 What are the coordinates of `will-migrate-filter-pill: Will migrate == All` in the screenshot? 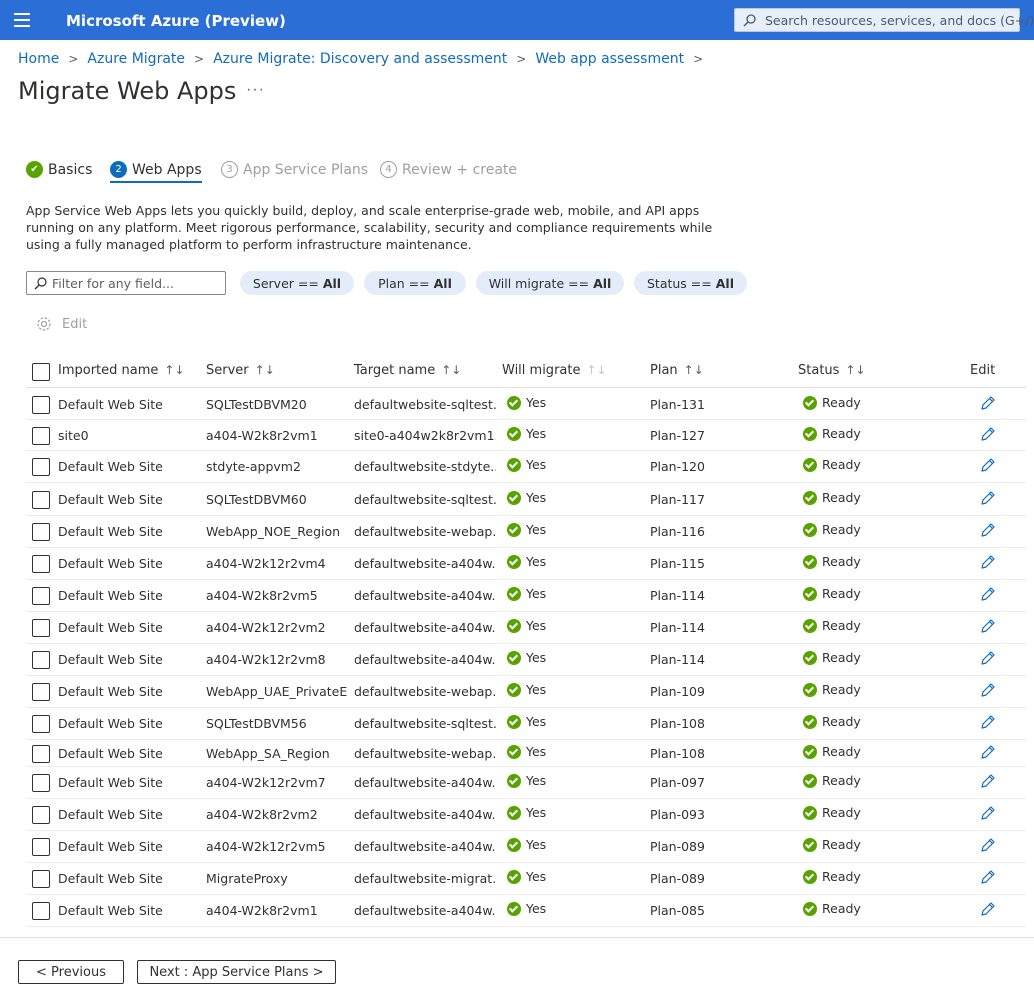 It's located at (550, 283).